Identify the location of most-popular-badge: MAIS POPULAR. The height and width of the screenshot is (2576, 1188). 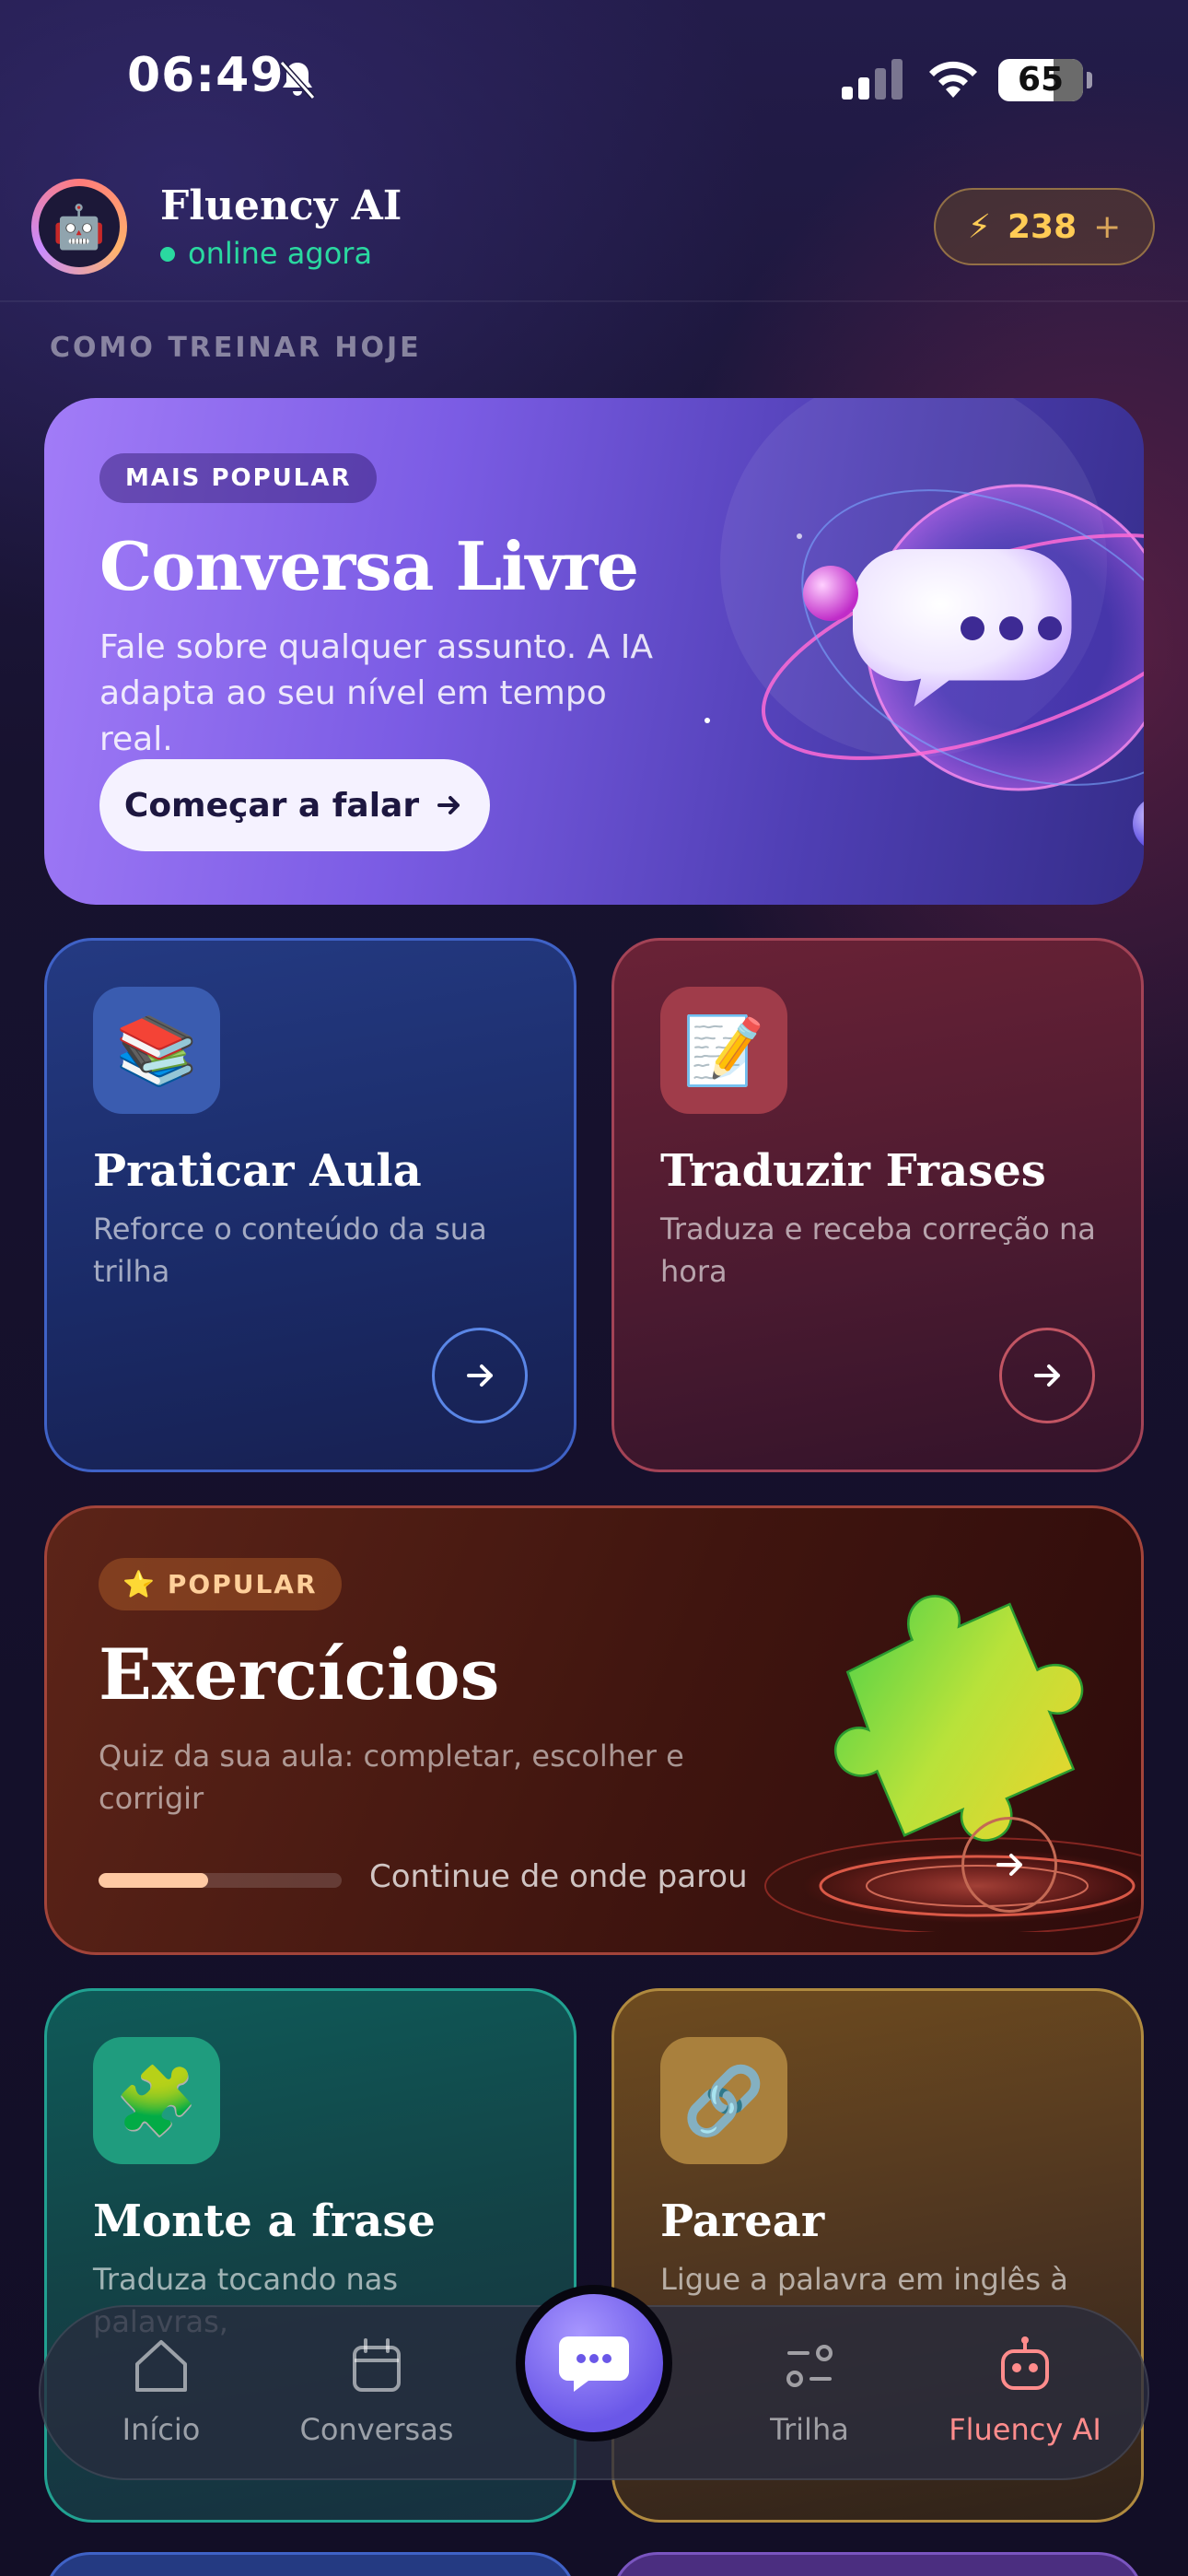
(239, 478).